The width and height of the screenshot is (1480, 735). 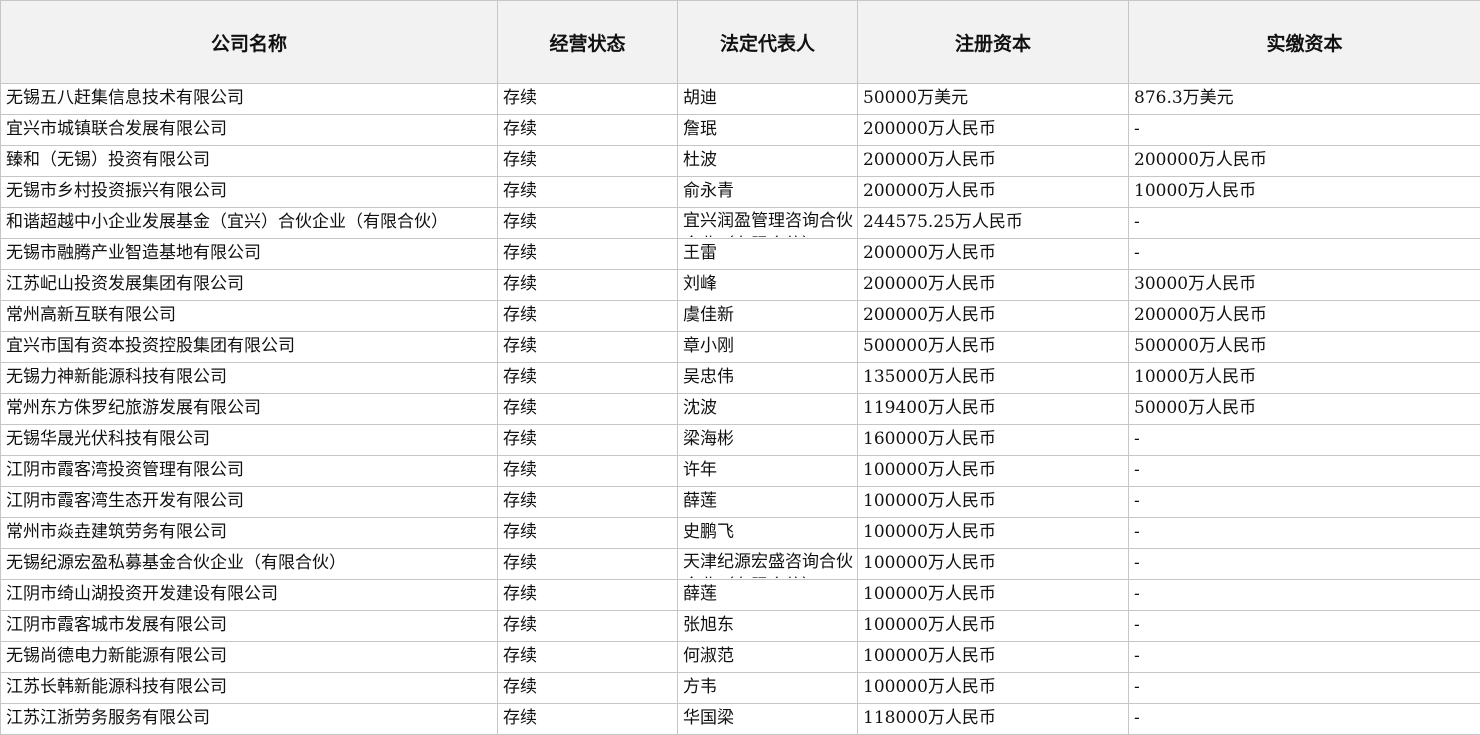 I want to click on header-paid-in-capital: 实缴资本, so click(x=1304, y=42).